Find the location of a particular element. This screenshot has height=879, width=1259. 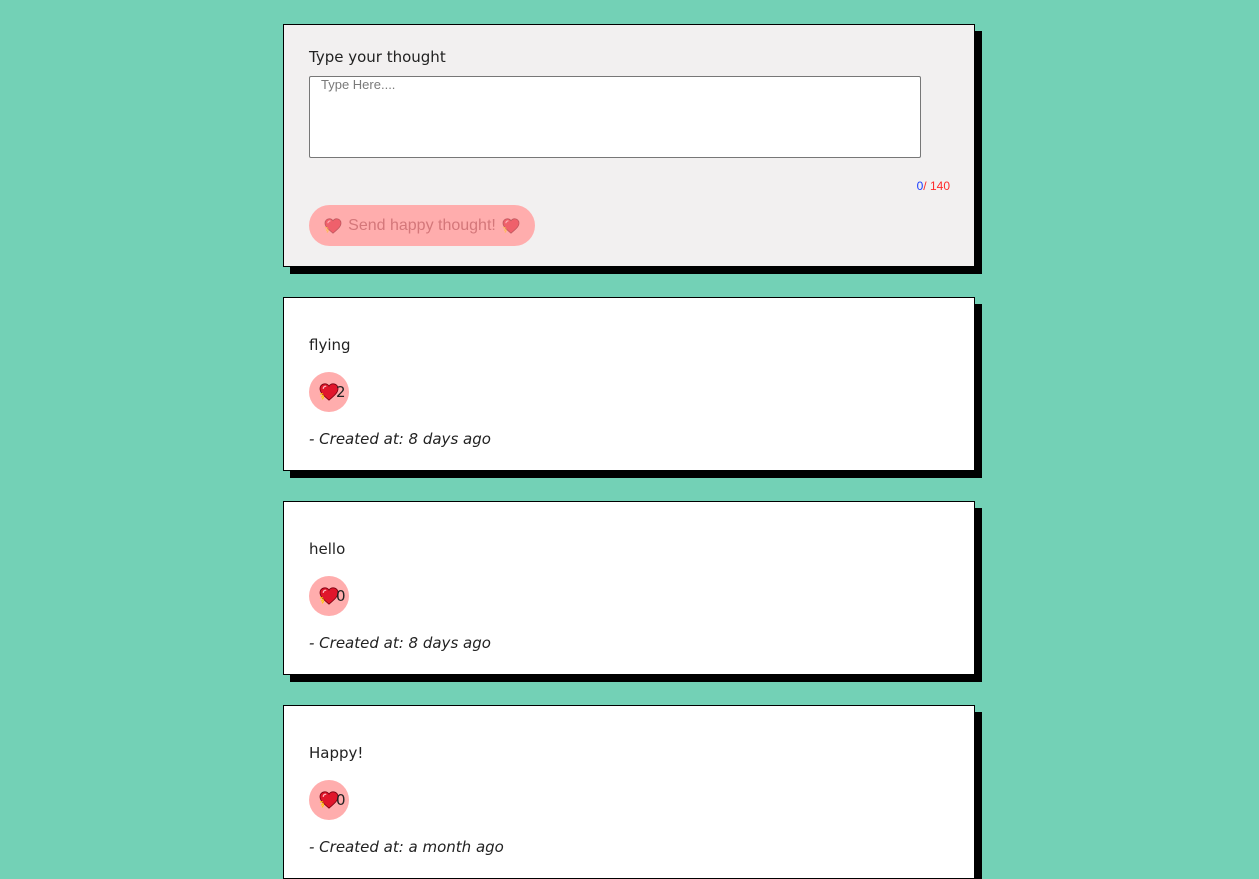

thought-card: flying 2 - Created at: 8 days ago is located at coordinates (629, 384).